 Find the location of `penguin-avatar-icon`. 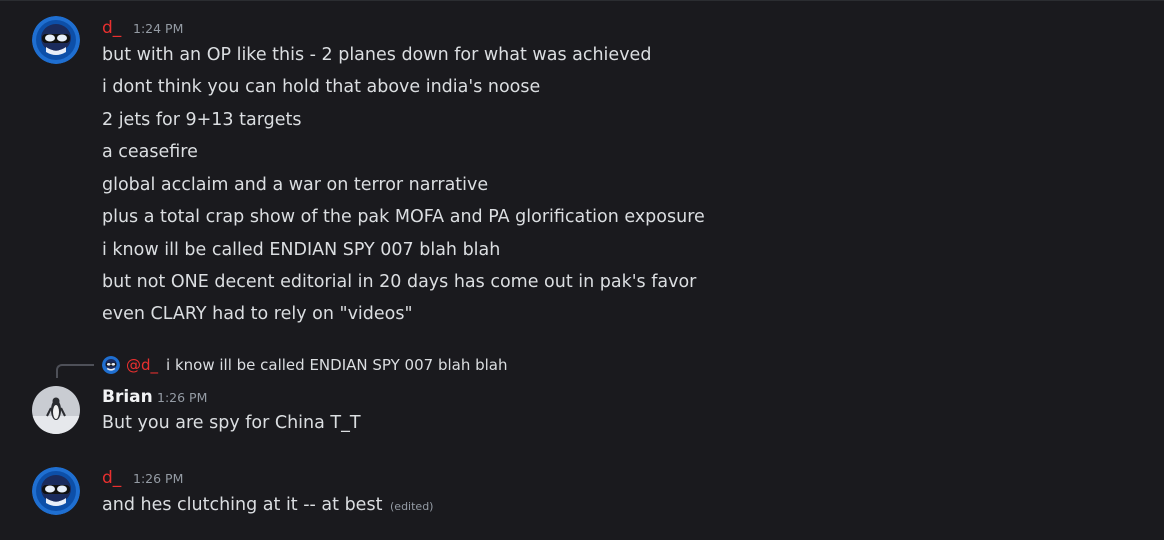

penguin-avatar-icon is located at coordinates (56, 410).